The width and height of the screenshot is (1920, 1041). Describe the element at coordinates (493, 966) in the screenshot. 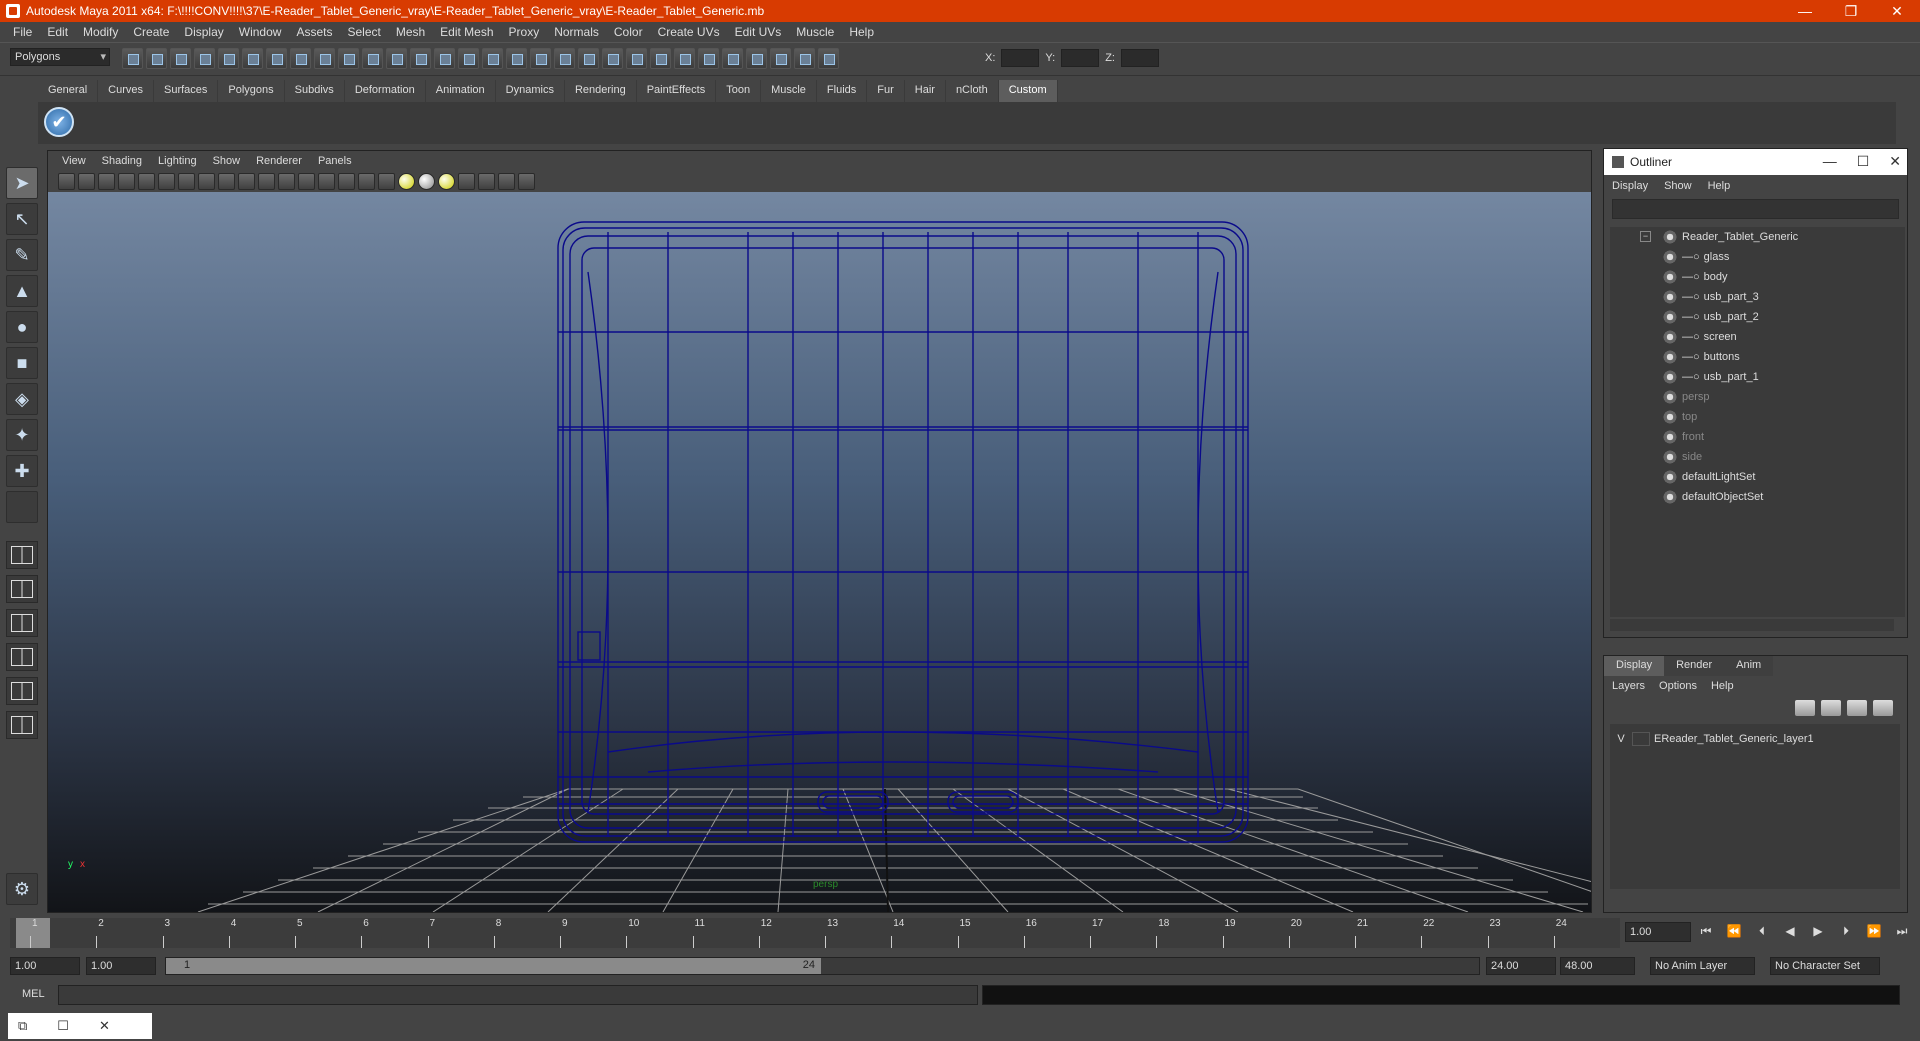

I see `range-slider-handle: 1 24` at that location.